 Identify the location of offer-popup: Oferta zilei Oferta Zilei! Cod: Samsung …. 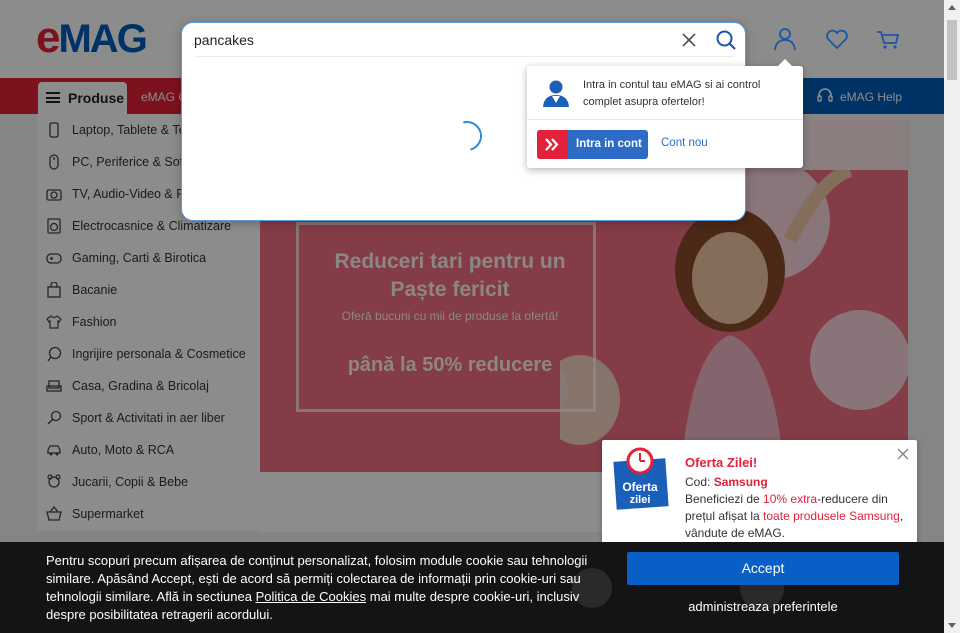
(759, 495).